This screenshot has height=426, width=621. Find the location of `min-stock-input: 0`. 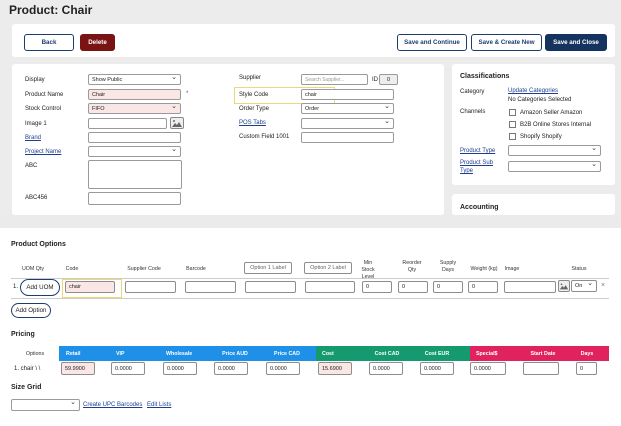

min-stock-input: 0 is located at coordinates (377, 287).